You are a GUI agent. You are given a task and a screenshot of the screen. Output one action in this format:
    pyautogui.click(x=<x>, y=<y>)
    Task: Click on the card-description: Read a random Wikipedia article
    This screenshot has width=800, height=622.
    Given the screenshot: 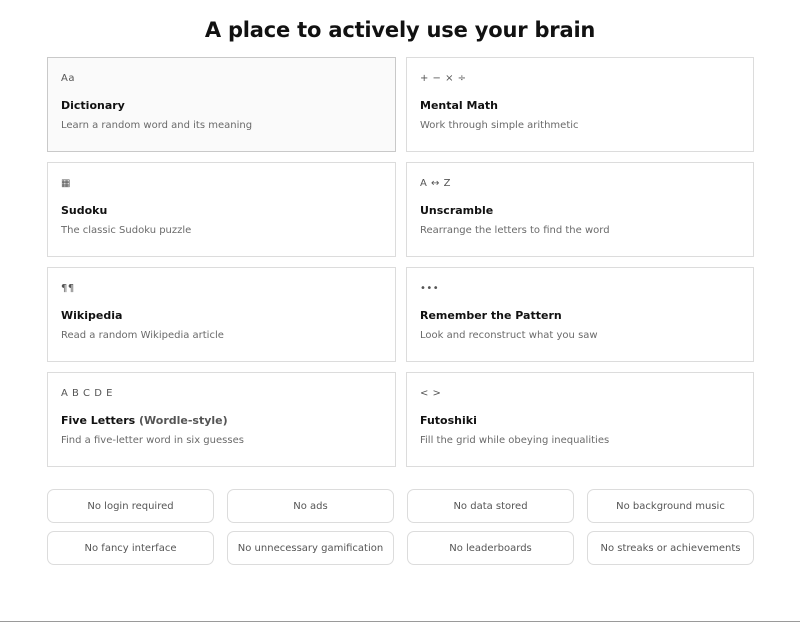 What is the action you would take?
    pyautogui.click(x=142, y=335)
    